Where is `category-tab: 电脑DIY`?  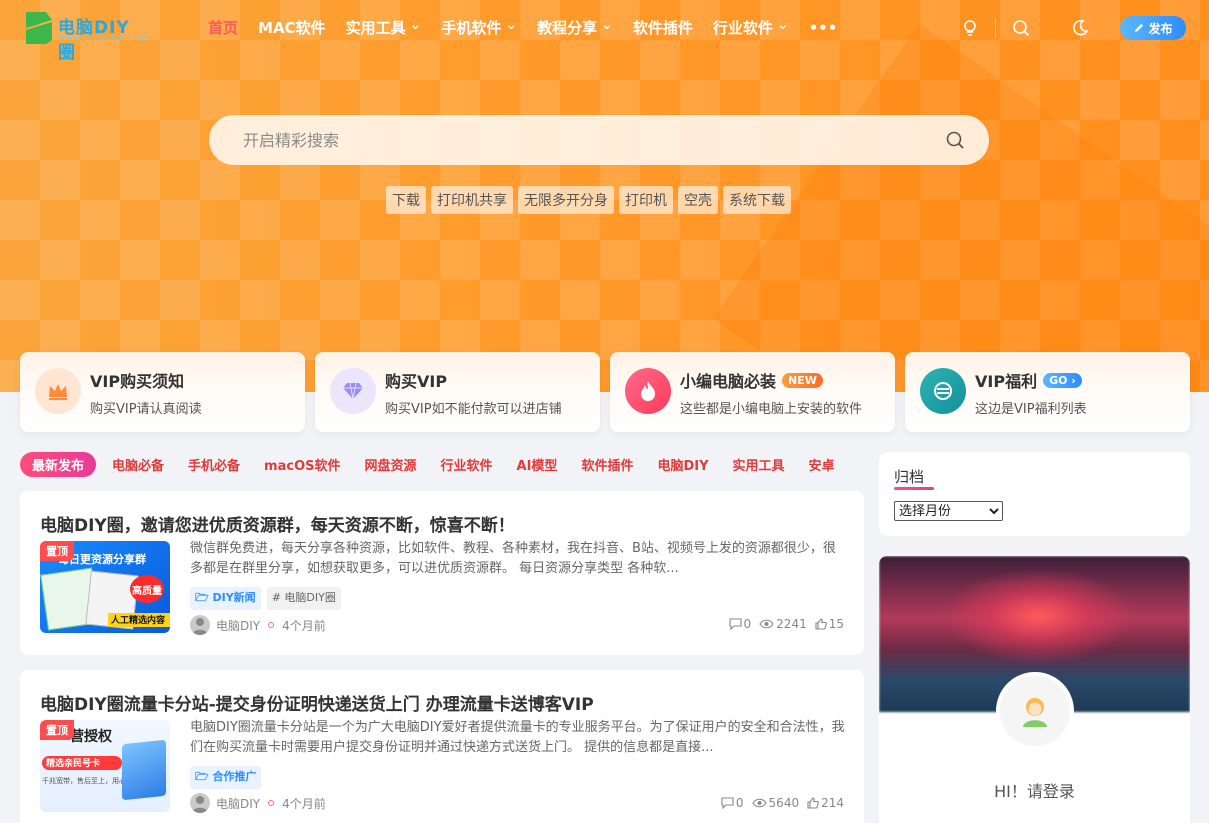
category-tab: 电脑DIY is located at coordinates (682, 464).